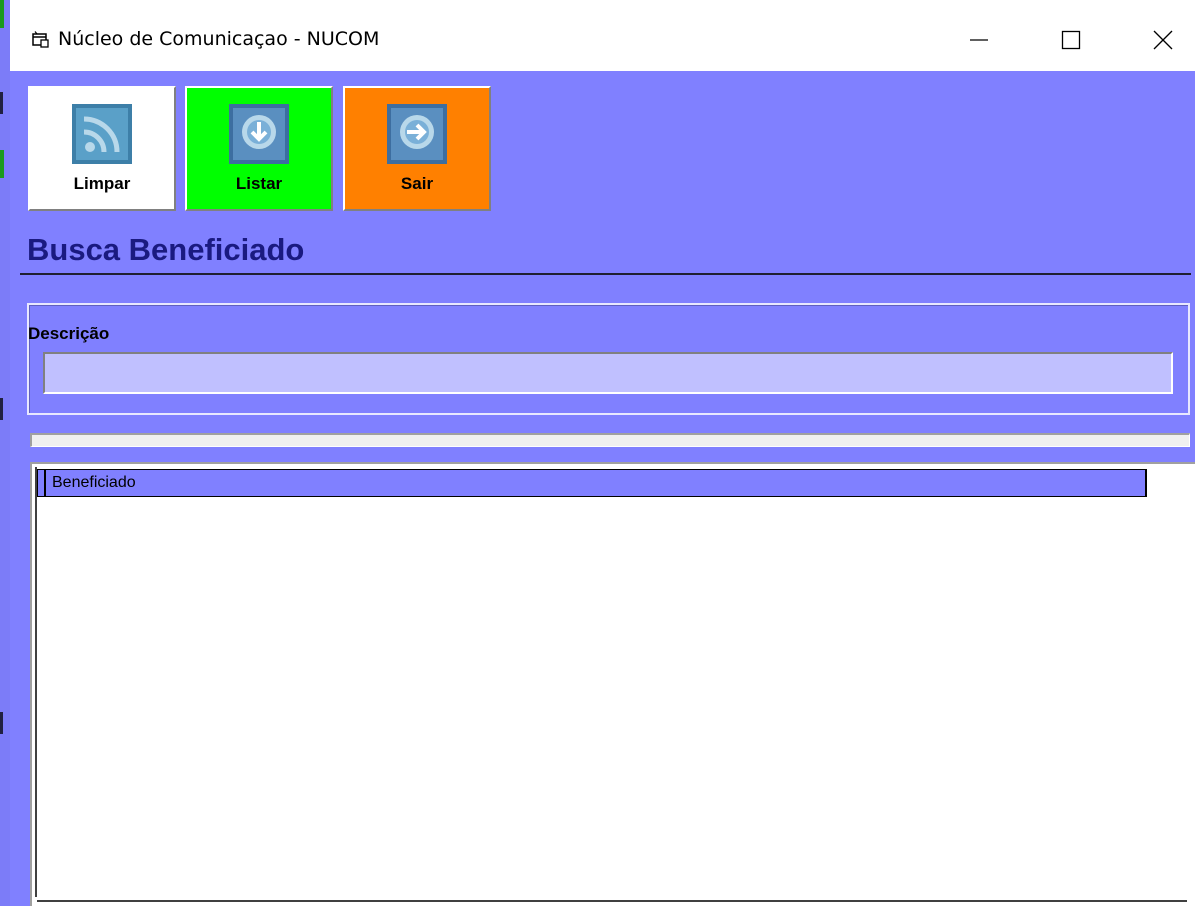  I want to click on close-button, so click(1163, 40).